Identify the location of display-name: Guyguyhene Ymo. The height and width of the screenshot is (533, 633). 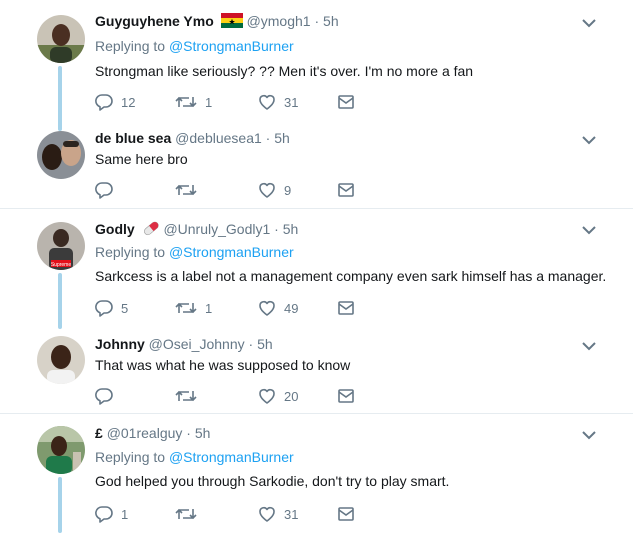
(154, 21).